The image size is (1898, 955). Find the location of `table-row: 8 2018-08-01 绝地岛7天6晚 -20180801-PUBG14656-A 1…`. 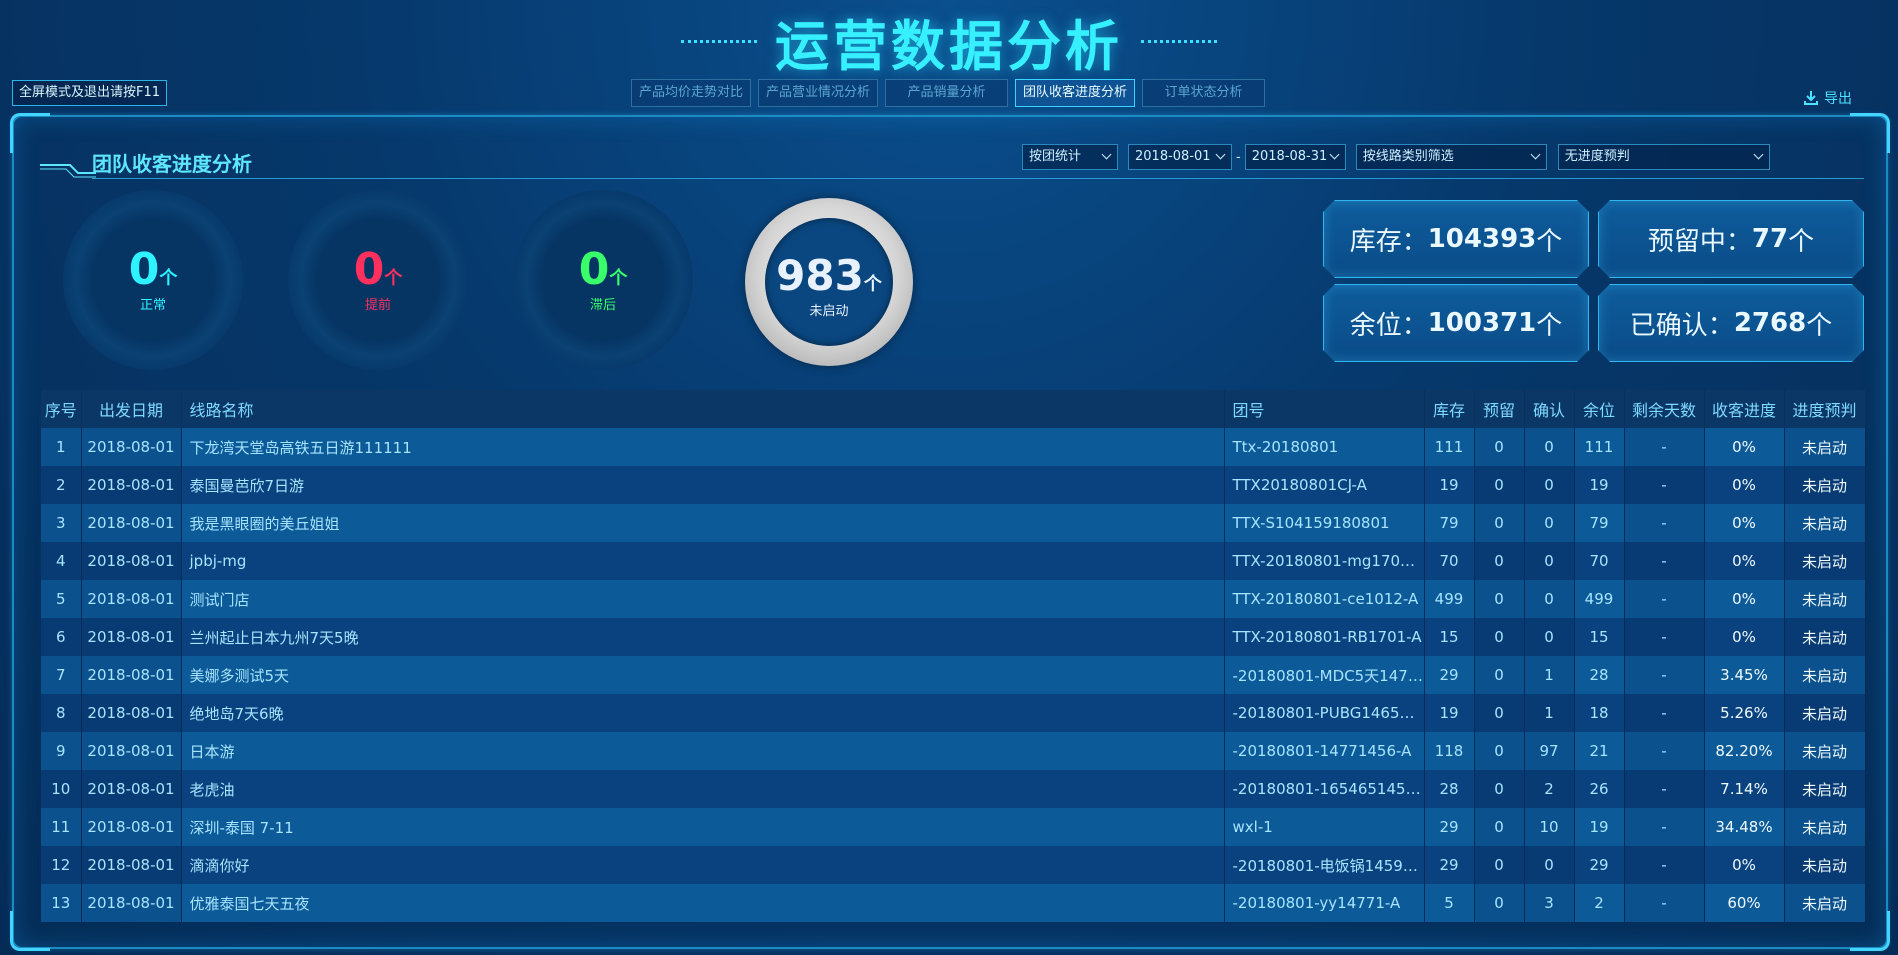

table-row: 8 2018-08-01 绝地岛7天6晚 -20180801-PUBG14656-A 1… is located at coordinates (953, 713).